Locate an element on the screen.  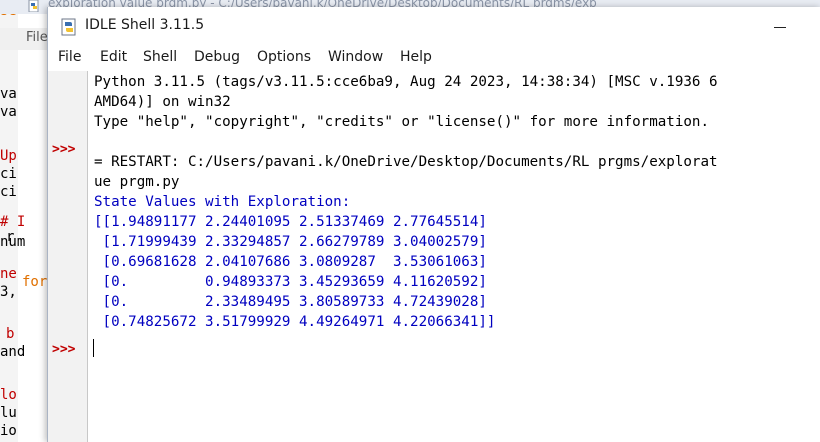
output-line: [0. 2.33489495 3.80589733 4.72439028] is located at coordinates (290, 302).